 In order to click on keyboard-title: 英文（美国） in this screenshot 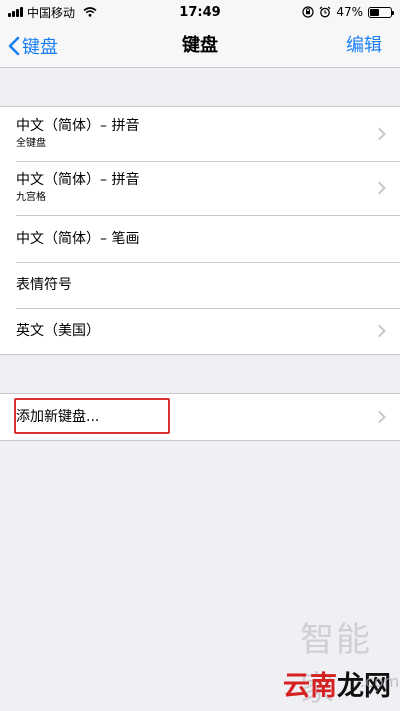, I will do `click(58, 331)`.